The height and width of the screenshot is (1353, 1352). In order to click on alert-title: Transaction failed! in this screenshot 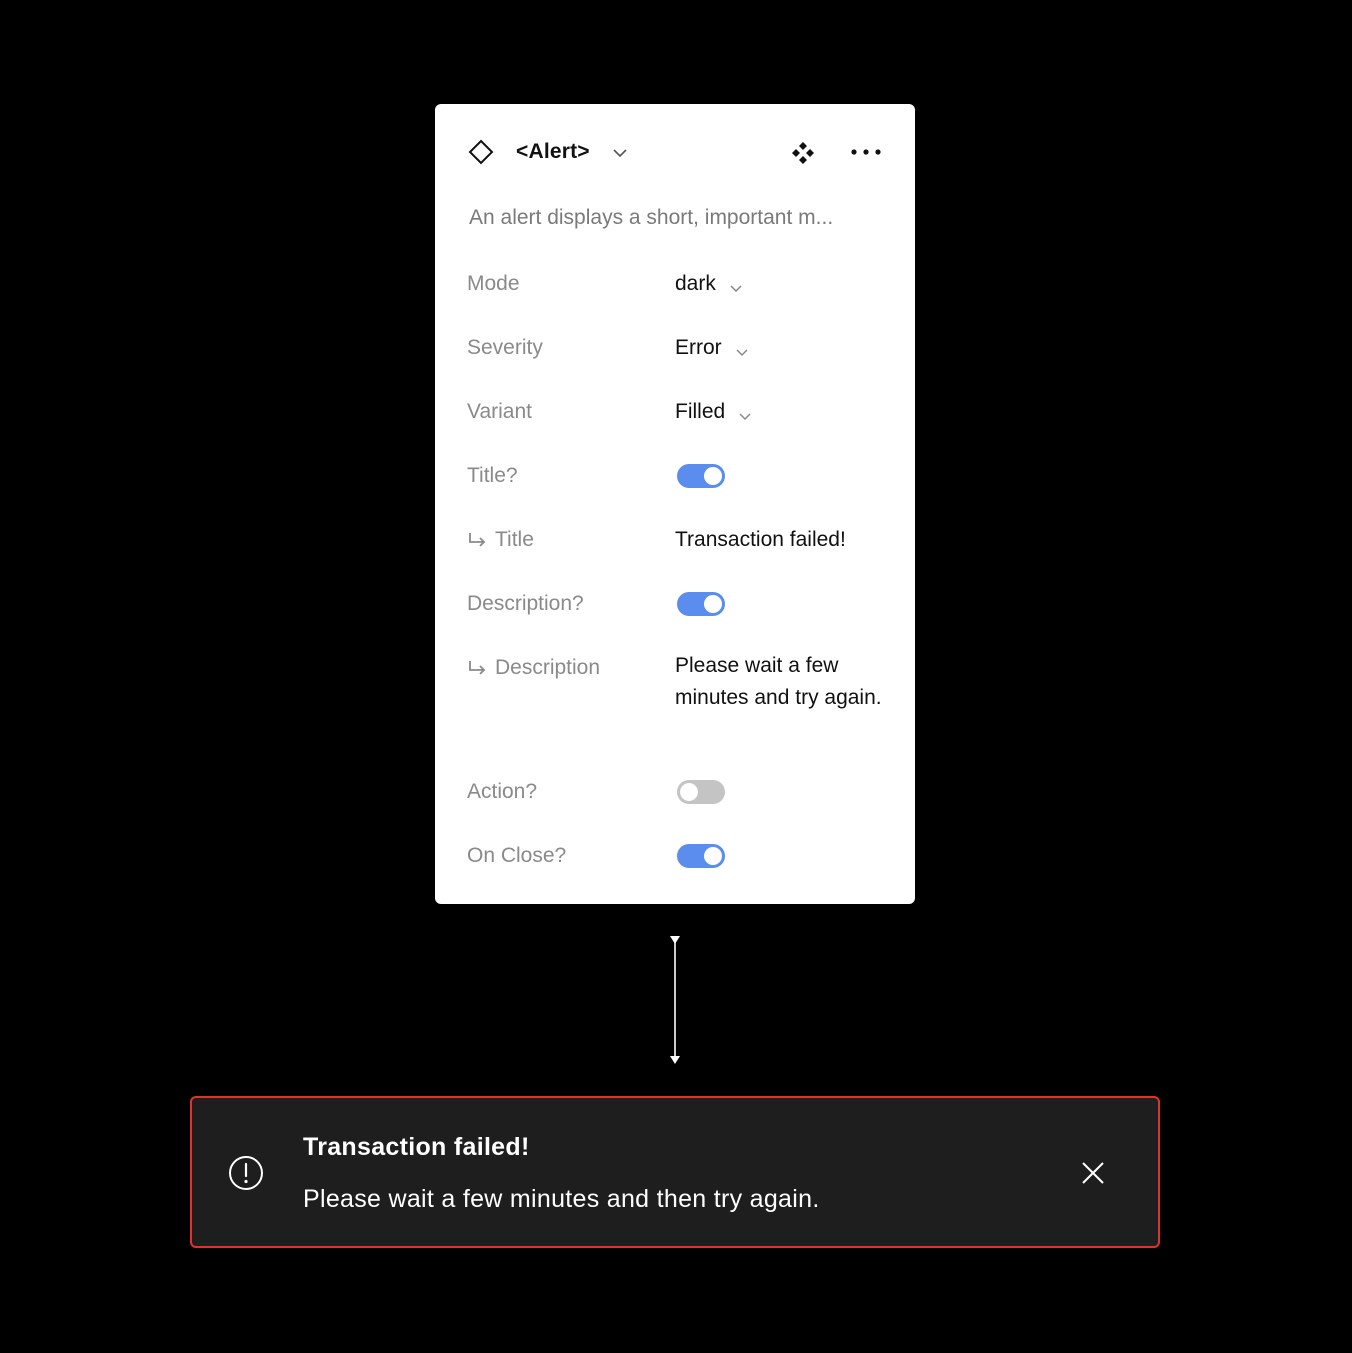, I will do `click(416, 1147)`.